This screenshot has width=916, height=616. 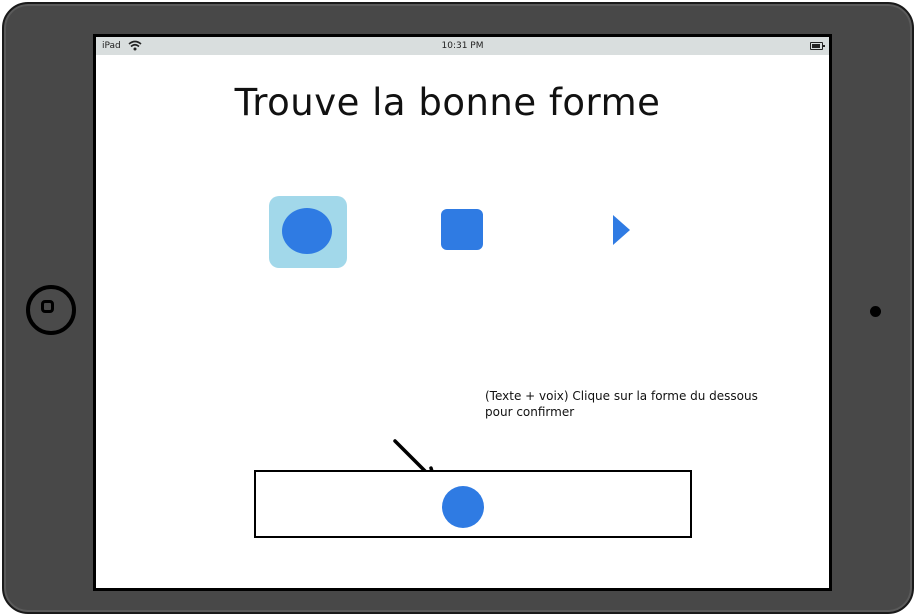 What do you see at coordinates (447, 102) in the screenshot?
I see `page-title: Trouve la bonne forme` at bounding box center [447, 102].